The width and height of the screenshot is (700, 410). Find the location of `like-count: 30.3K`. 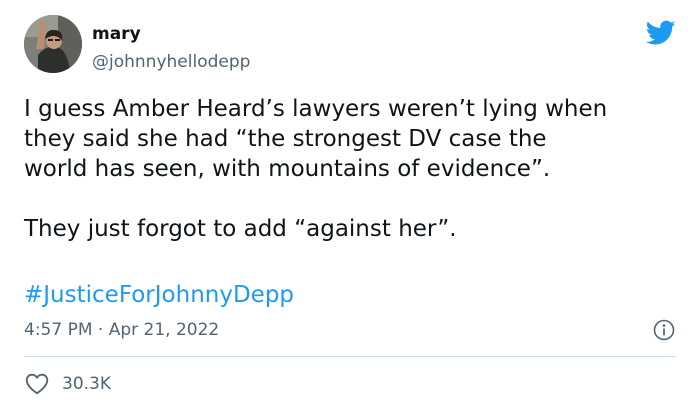

like-count: 30.3K is located at coordinates (86, 384).